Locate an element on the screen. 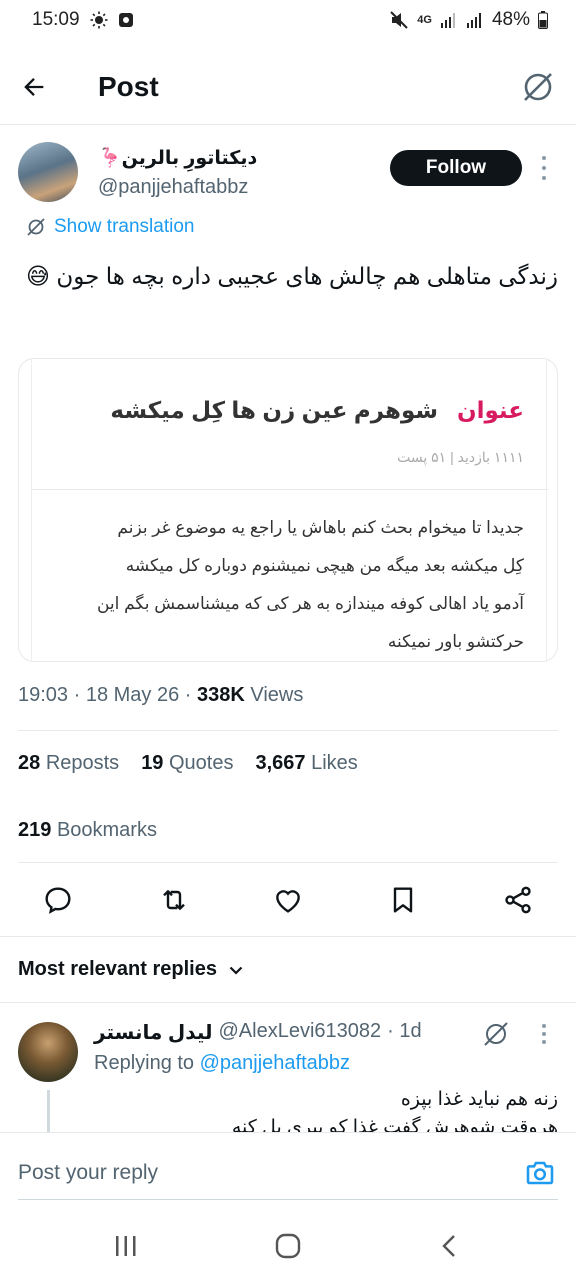 The image size is (576, 1280). views-label: Views is located at coordinates (274, 695).